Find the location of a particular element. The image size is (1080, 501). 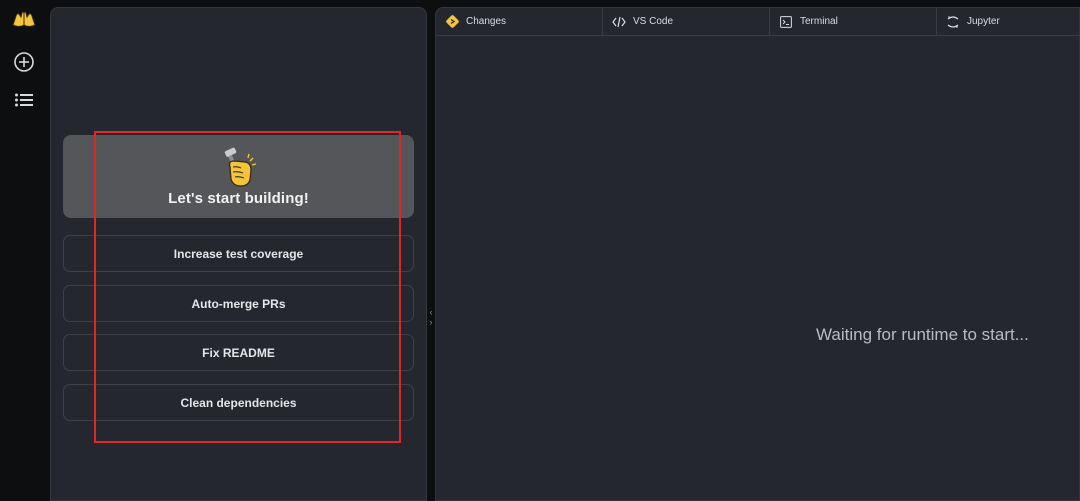

tab-label: VS Code is located at coordinates (653, 21).